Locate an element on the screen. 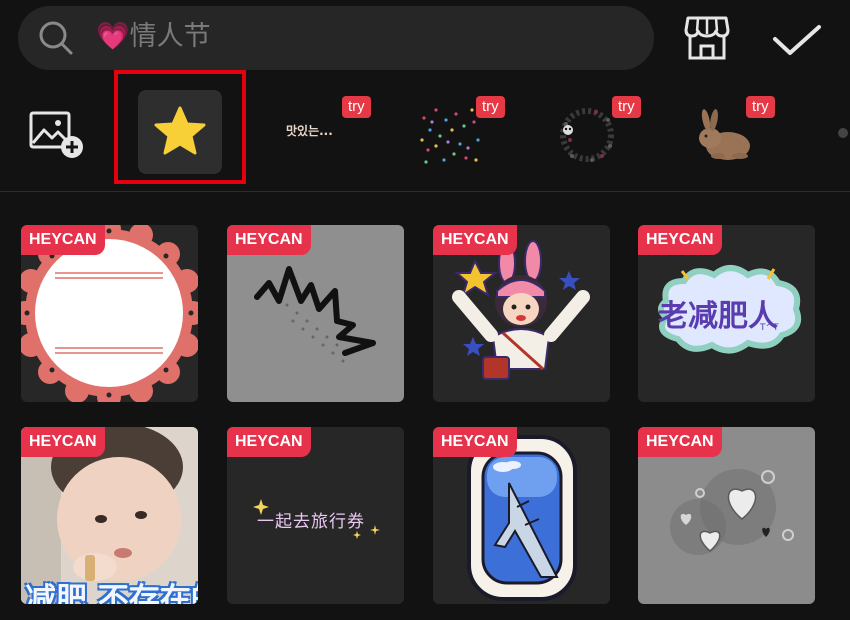 The width and height of the screenshot is (850, 620). heart-emoji: 💗 is located at coordinates (113, 36).